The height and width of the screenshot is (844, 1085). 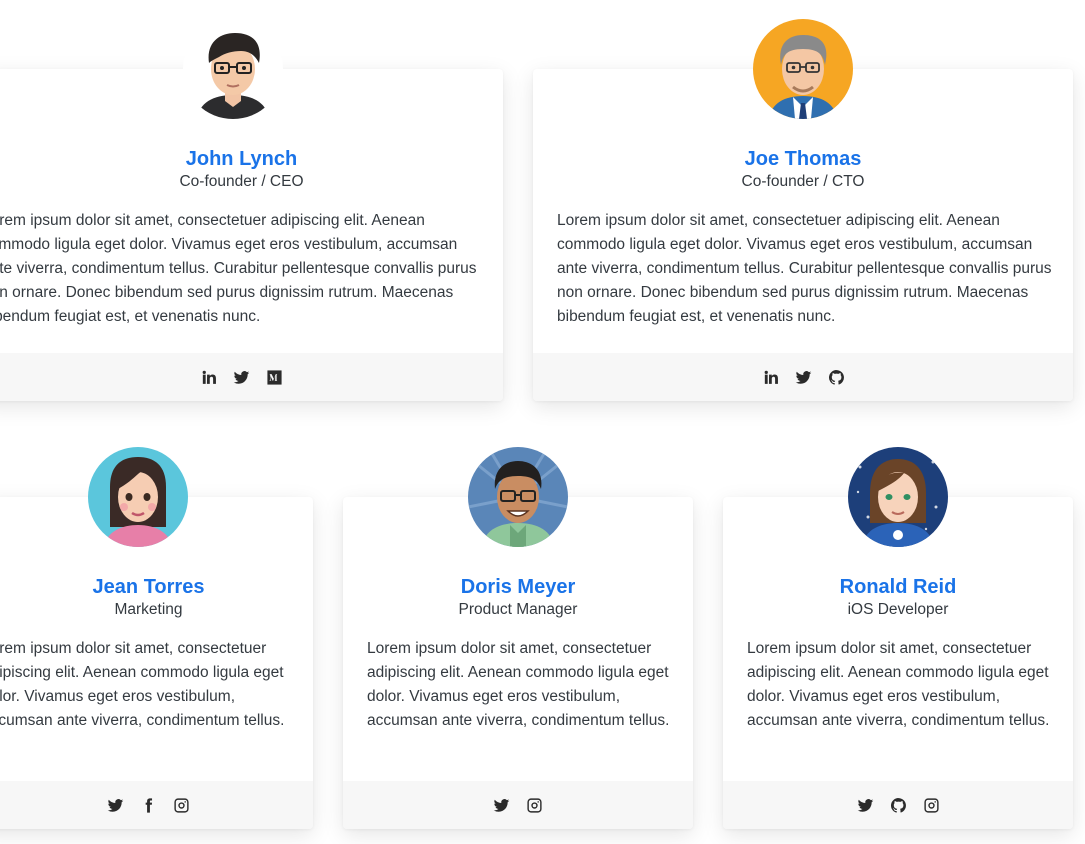 What do you see at coordinates (241, 159) in the screenshot?
I see `member-name: John Lynch` at bounding box center [241, 159].